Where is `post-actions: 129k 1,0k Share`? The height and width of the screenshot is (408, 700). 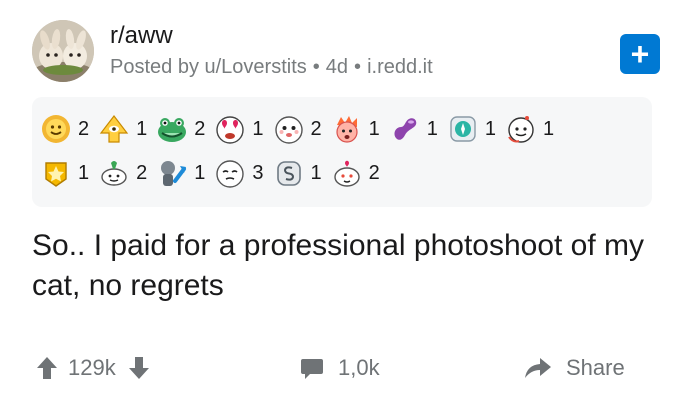 post-actions: 129k 1,0k Share is located at coordinates (342, 368).